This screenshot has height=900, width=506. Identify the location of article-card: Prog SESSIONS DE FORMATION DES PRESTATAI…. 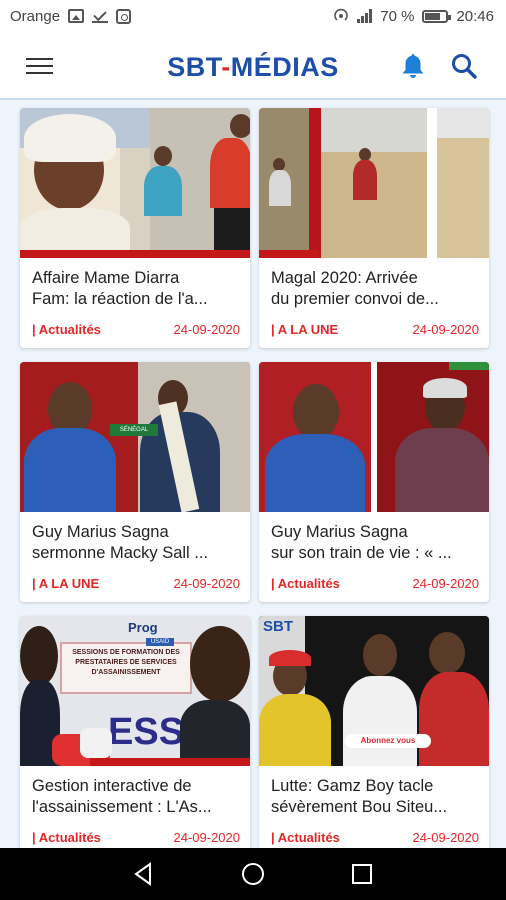
(135, 732).